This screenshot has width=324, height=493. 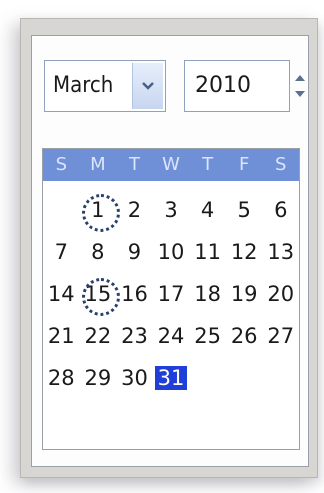 I want to click on selected-day-label: 31, so click(x=171, y=378).